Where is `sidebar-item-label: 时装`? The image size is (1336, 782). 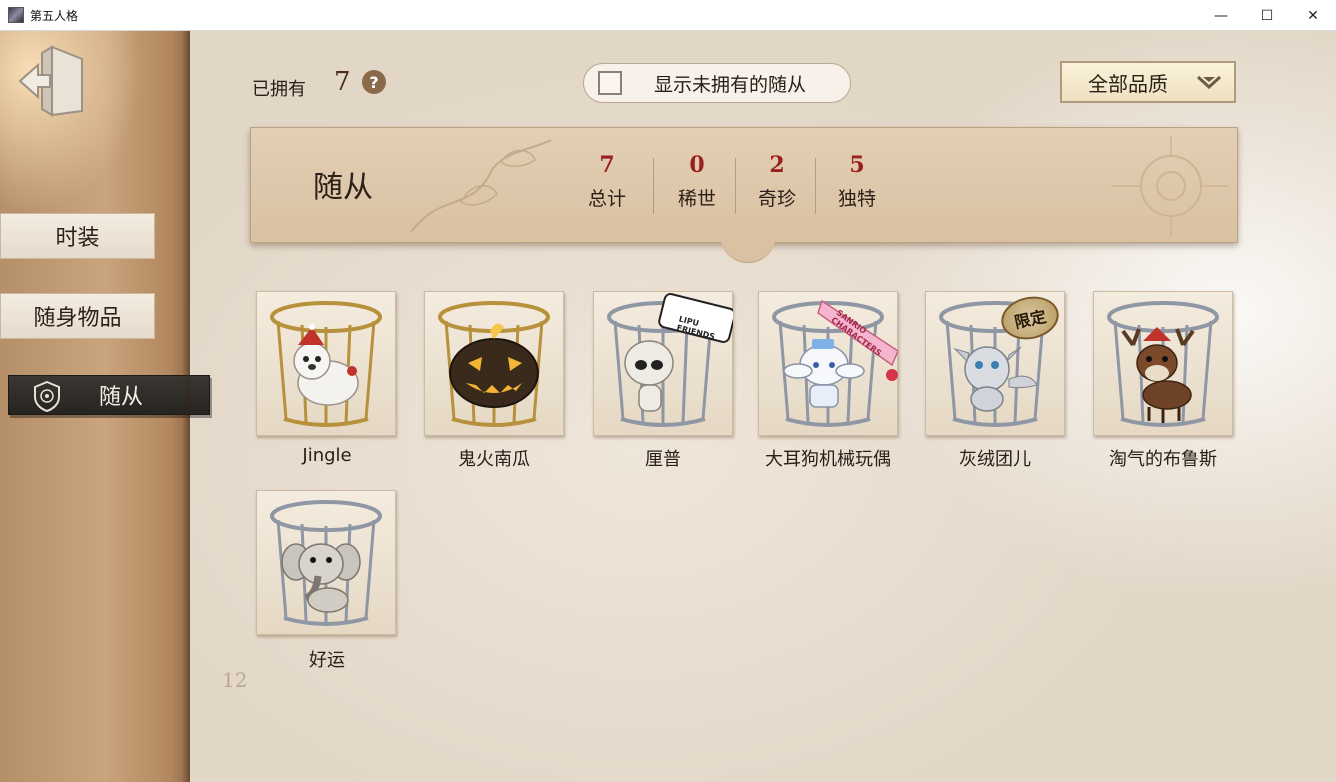 sidebar-item-label: 时装 is located at coordinates (77, 238).